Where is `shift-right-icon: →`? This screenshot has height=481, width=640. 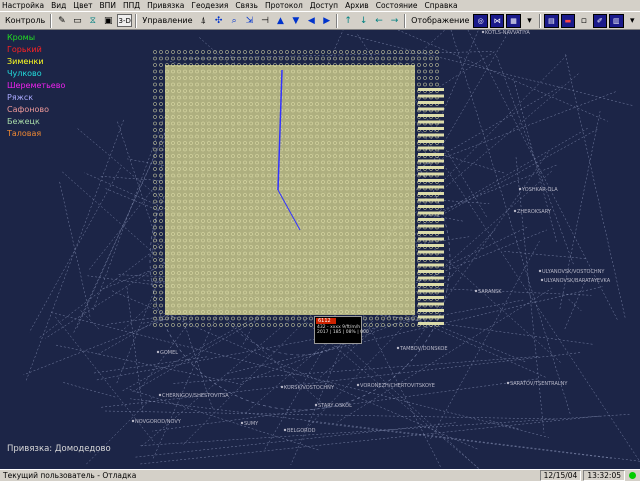 shift-right-icon: → is located at coordinates (394, 21).